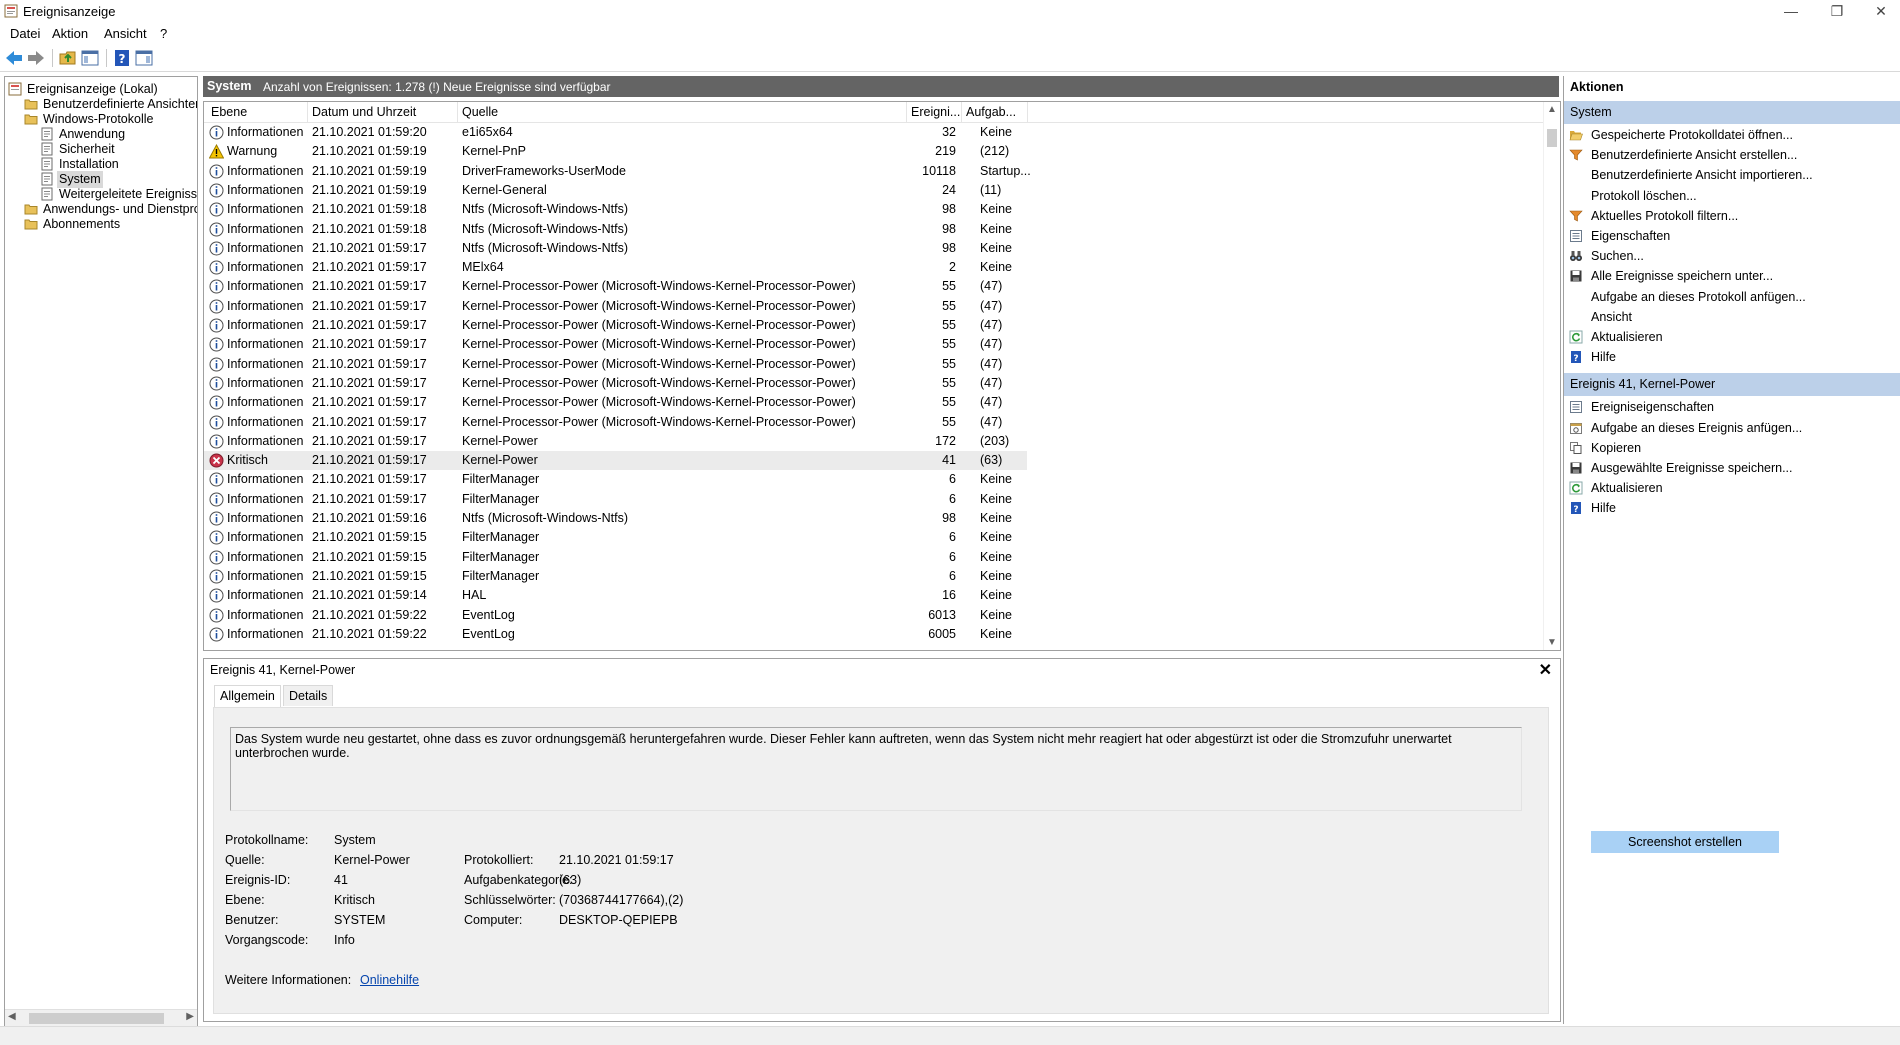 This screenshot has height=1045, width=1900. Describe the element at coordinates (1837, 11) in the screenshot. I see `restore-button: ❐` at that location.